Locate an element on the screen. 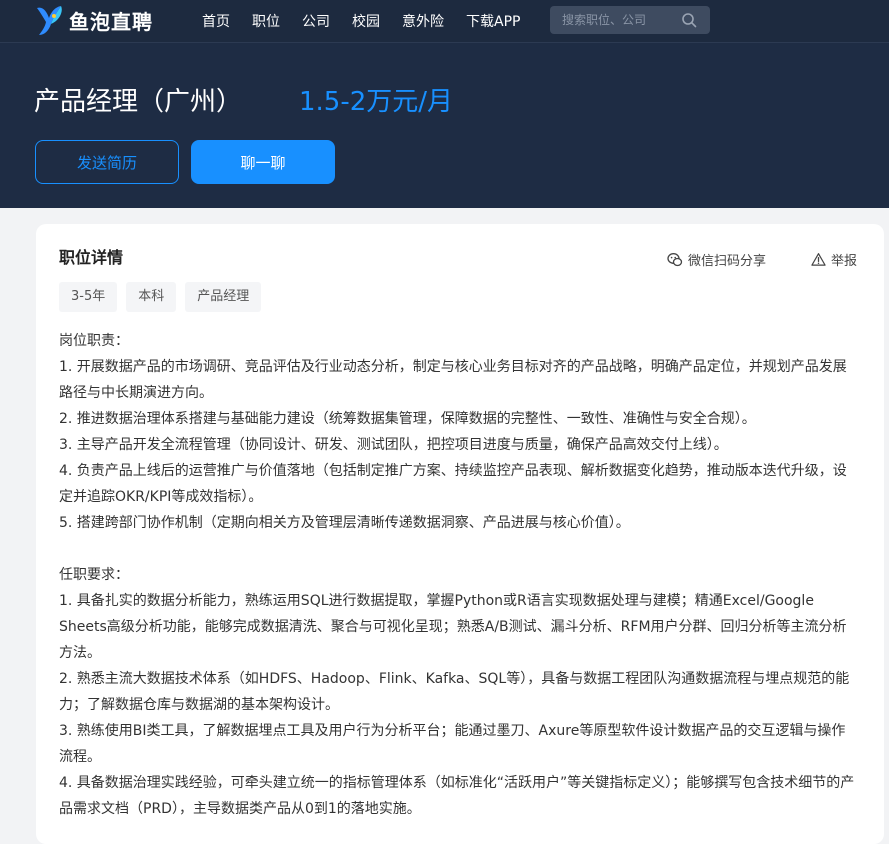 Image resolution: width=889 pixels, height=844 pixels. nav-jobs: 职位 is located at coordinates (266, 21).